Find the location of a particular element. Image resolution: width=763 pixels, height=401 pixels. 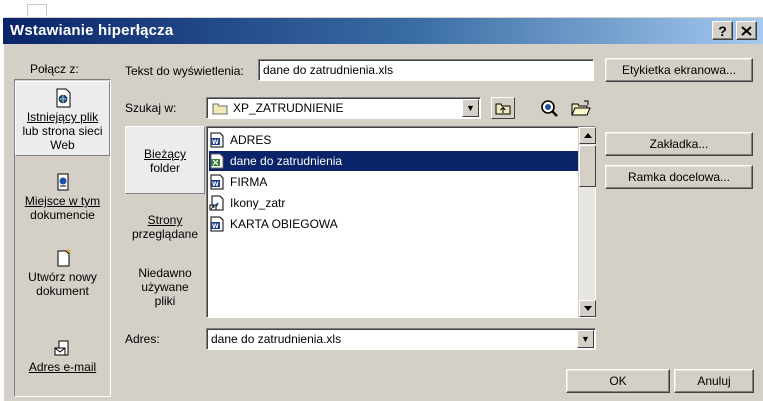

nav-existing-file: Istniejący plik lub strona sieci Web is located at coordinates (62, 118).